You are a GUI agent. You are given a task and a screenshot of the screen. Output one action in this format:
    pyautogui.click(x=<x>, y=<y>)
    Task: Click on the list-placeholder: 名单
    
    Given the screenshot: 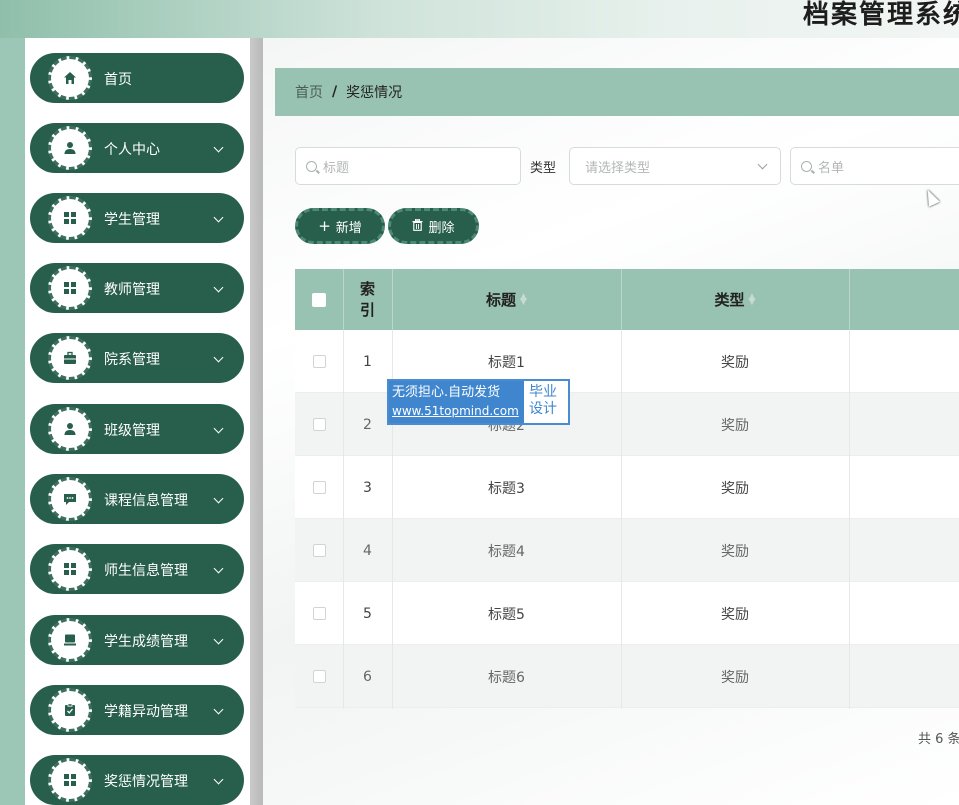 What is the action you would take?
    pyautogui.click(x=831, y=168)
    